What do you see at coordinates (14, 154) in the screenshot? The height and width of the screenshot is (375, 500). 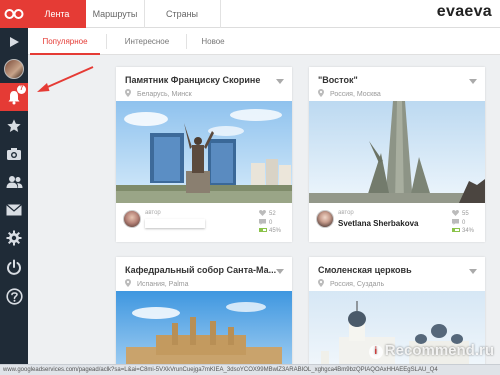 I see `camera-icon` at bounding box center [14, 154].